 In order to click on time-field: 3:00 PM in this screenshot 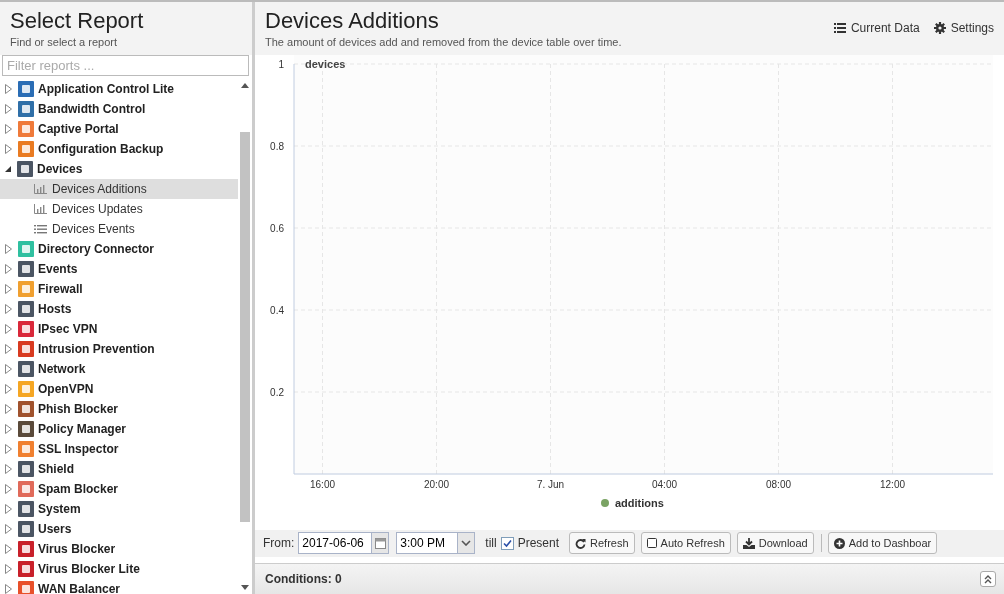, I will do `click(427, 543)`.